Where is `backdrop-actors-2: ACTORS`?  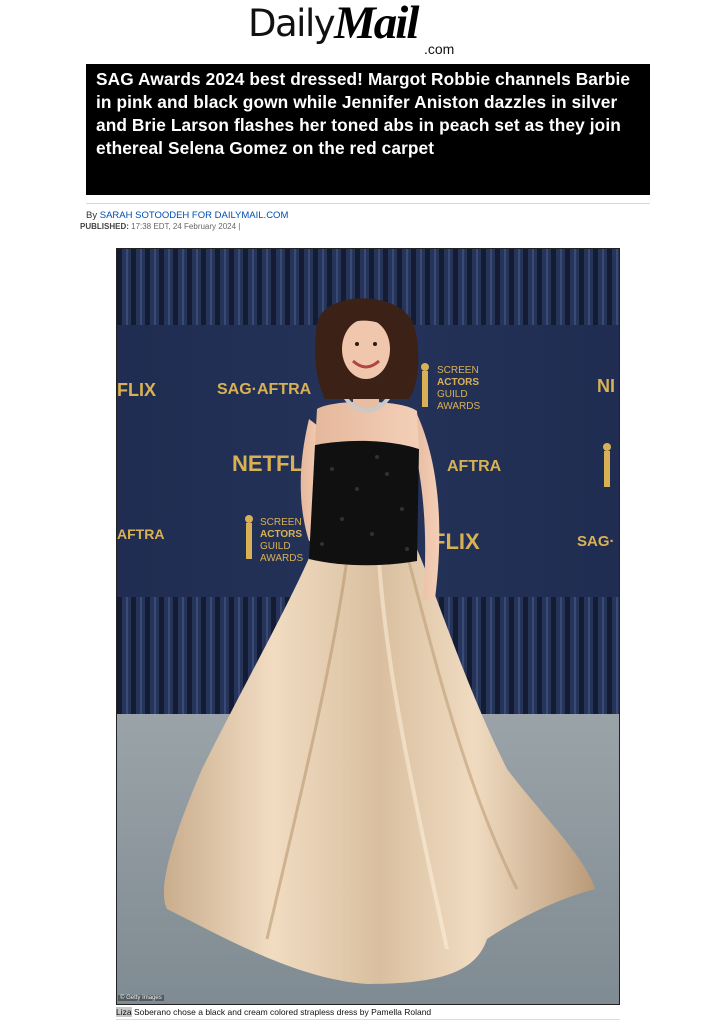 backdrop-actors-2: ACTORS is located at coordinates (281, 534).